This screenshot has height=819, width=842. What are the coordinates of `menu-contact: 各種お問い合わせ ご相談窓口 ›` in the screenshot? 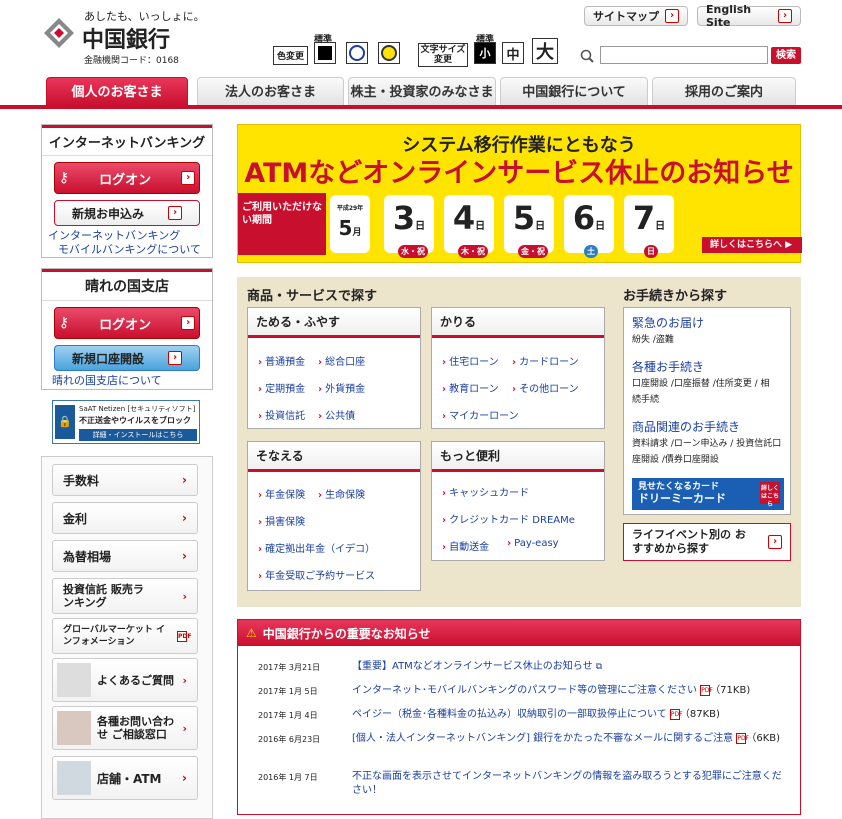 It's located at (125, 728).